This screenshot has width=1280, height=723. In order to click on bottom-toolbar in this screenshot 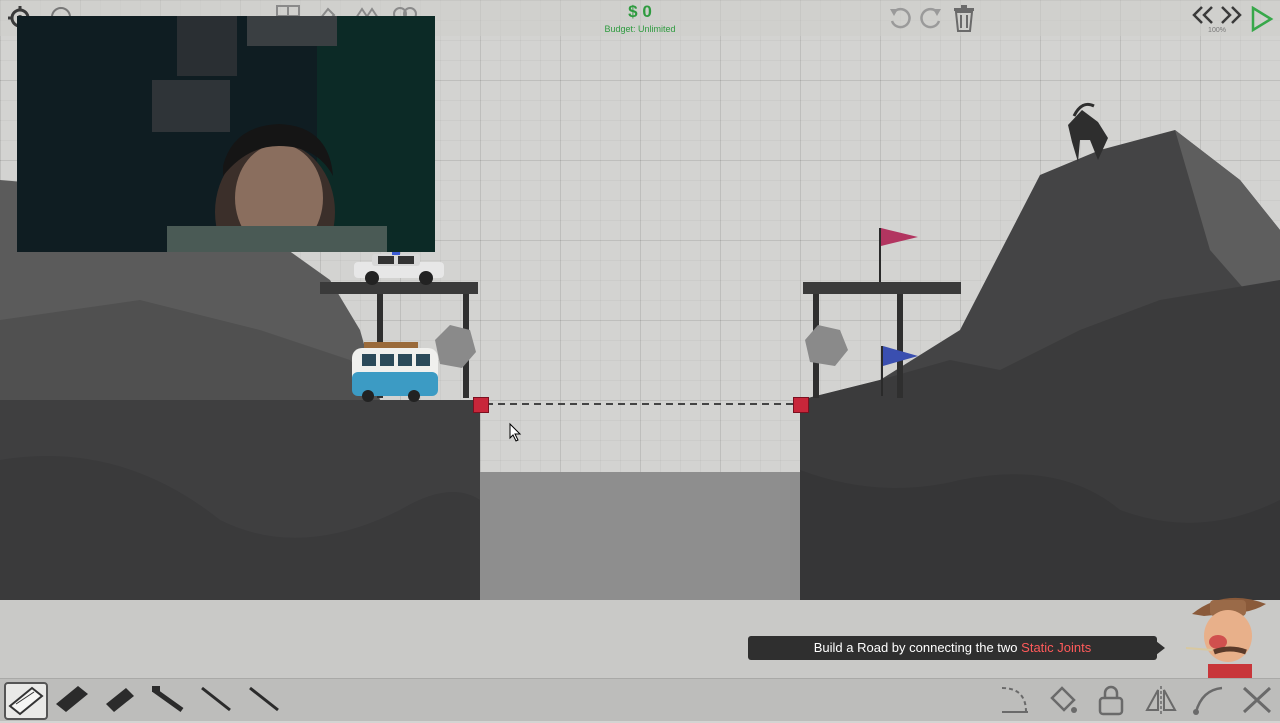, I will do `click(640, 699)`.